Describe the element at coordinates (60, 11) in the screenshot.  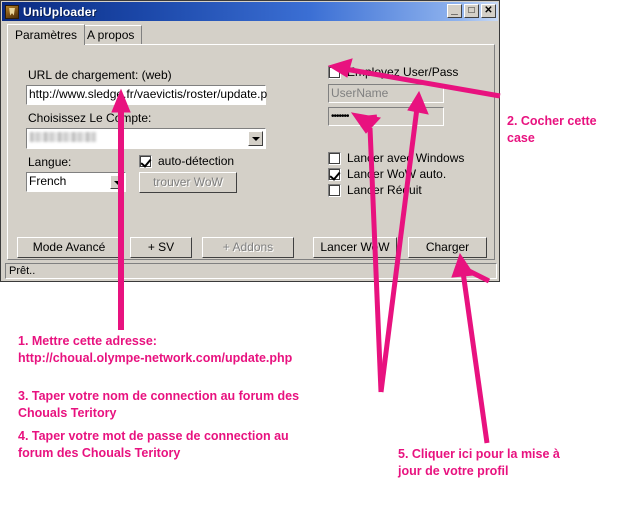
I see `window-title: UniUploader` at that location.